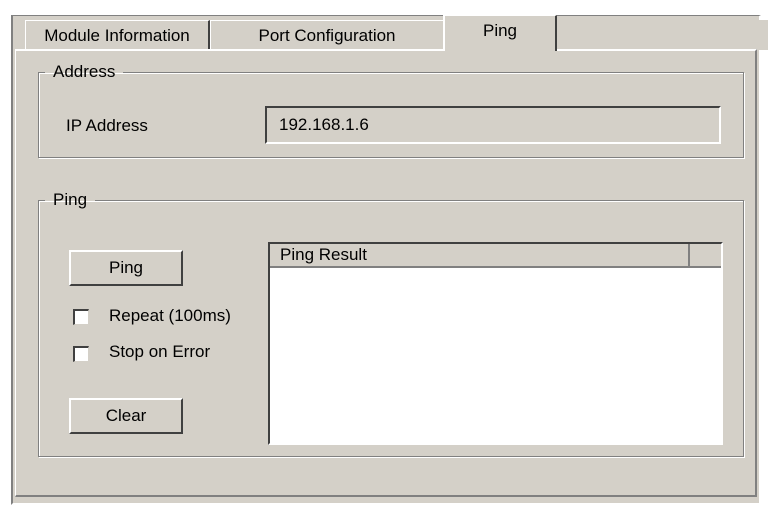 Image resolution: width=768 pixels, height=514 pixels. I want to click on ip-address-field, so click(493, 125).